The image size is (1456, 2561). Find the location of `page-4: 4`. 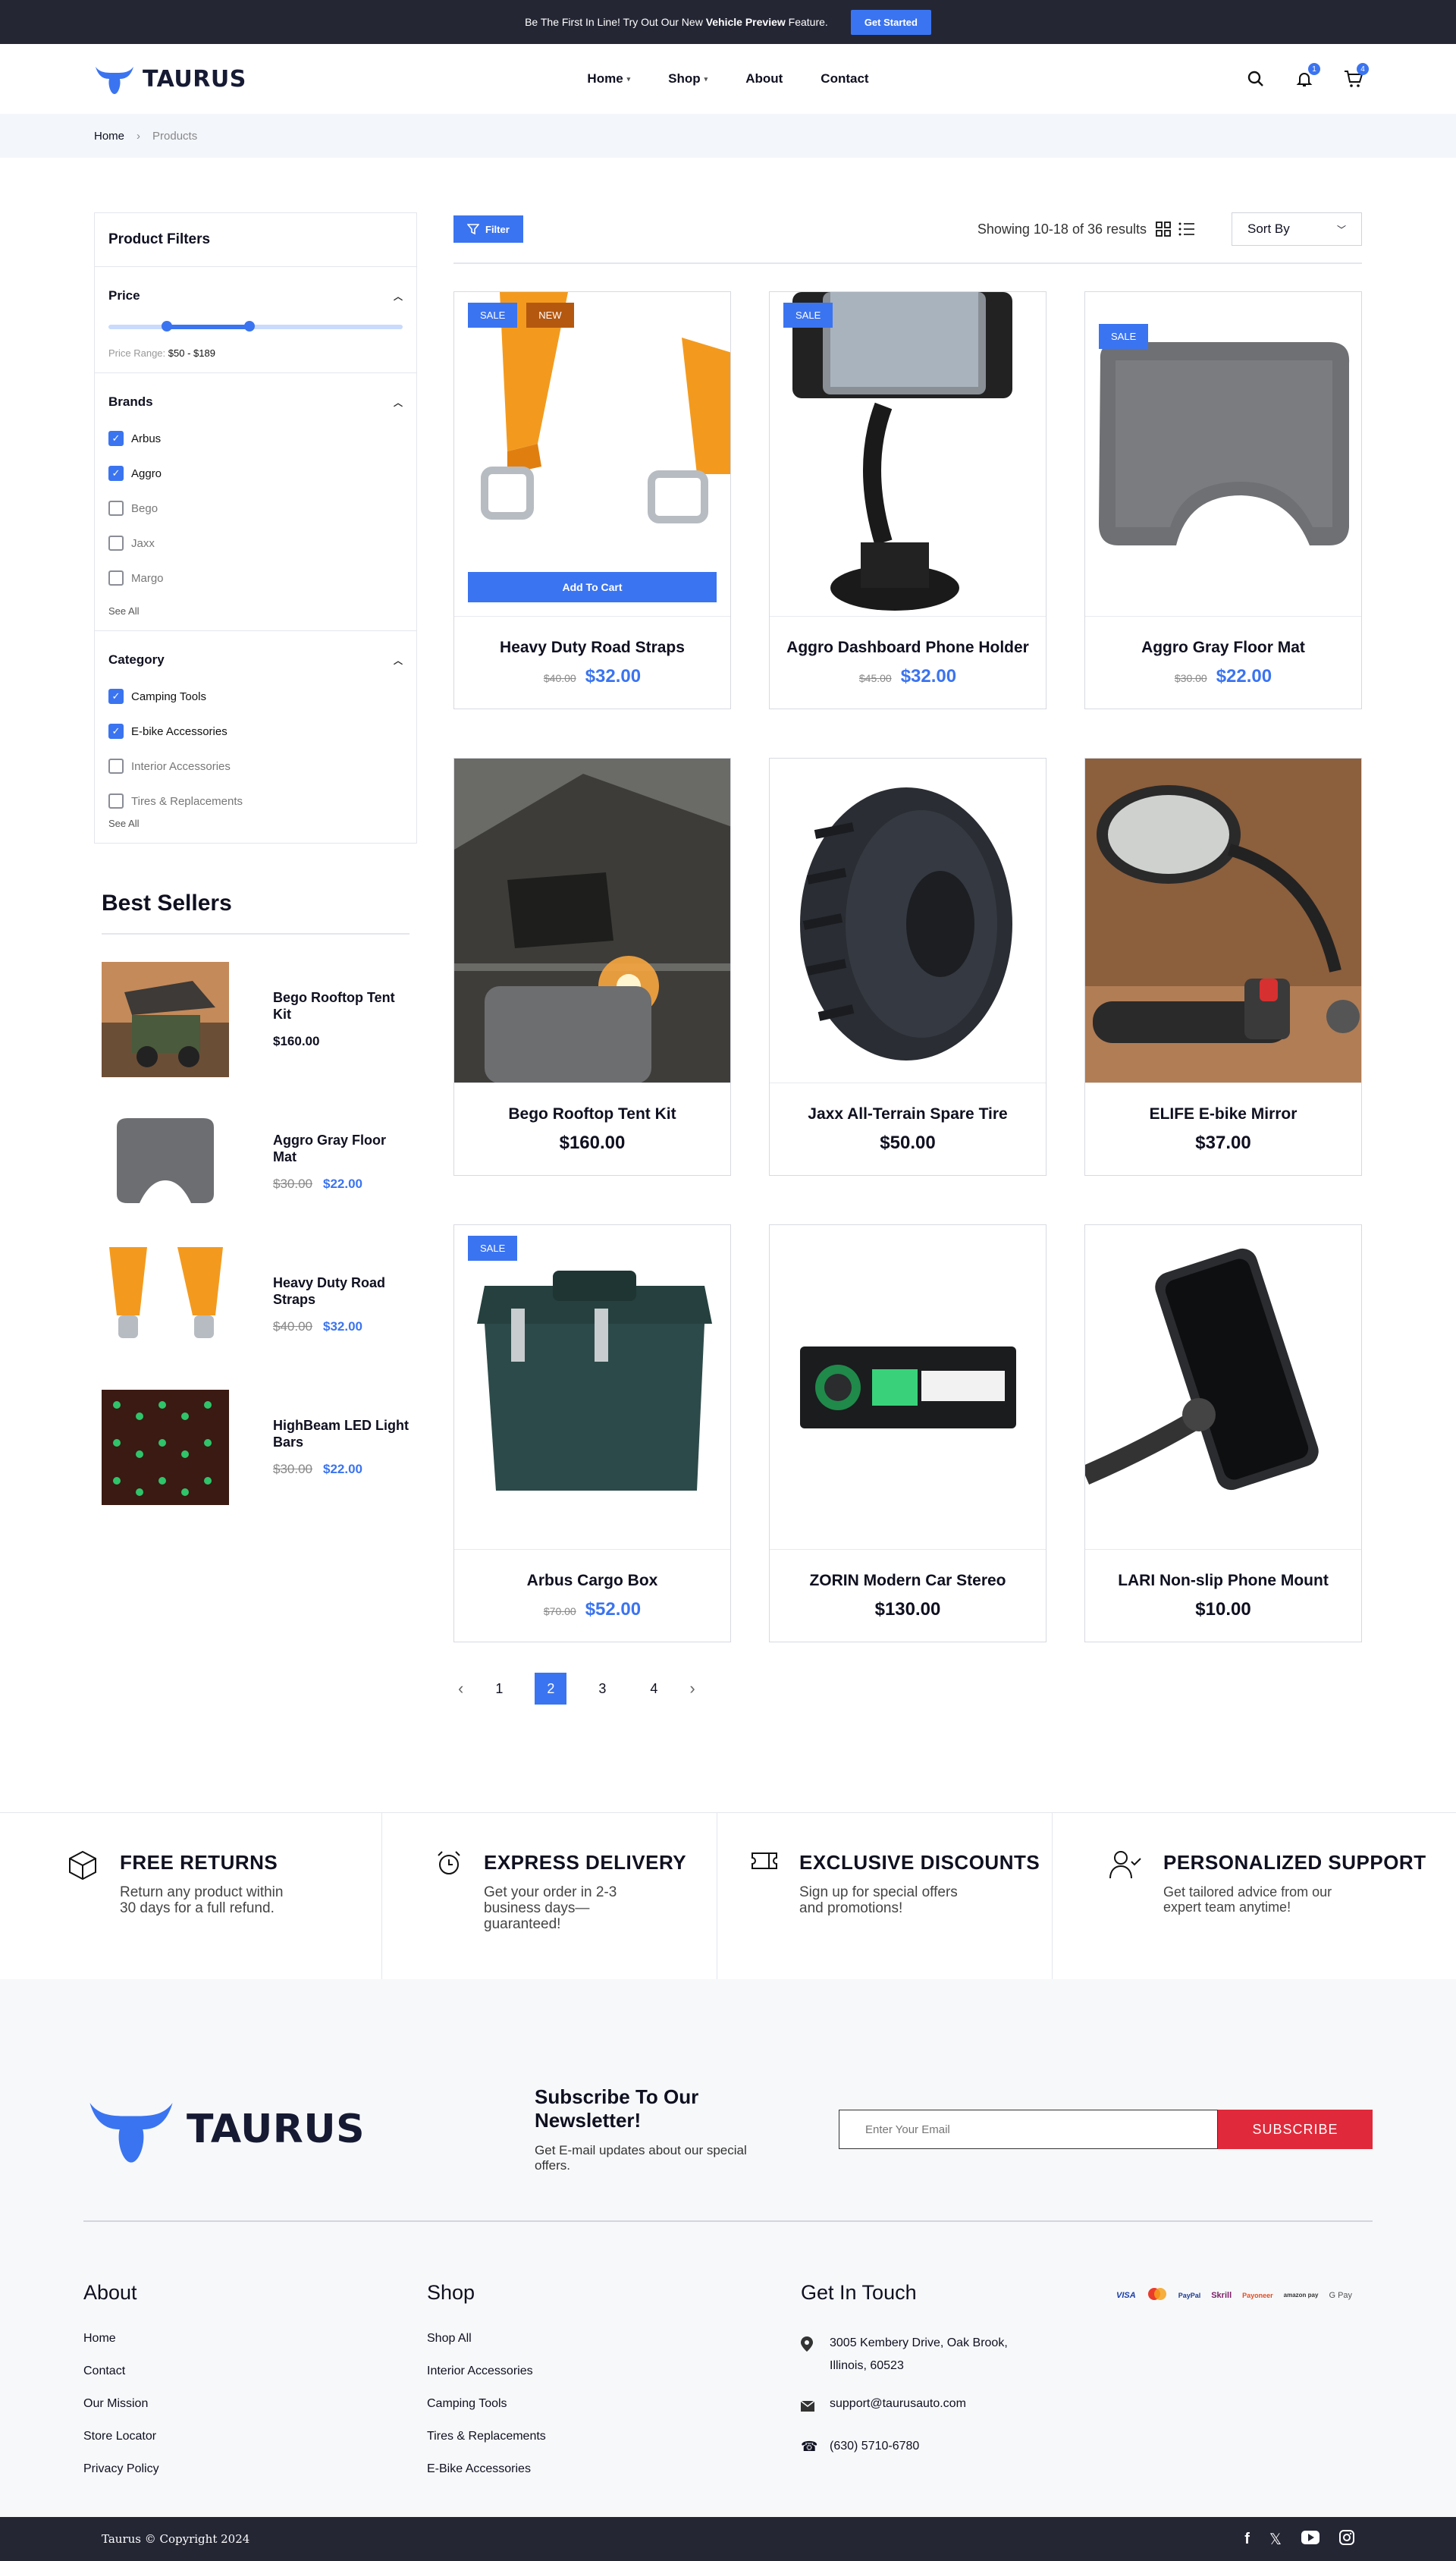

page-4: 4 is located at coordinates (654, 1689).